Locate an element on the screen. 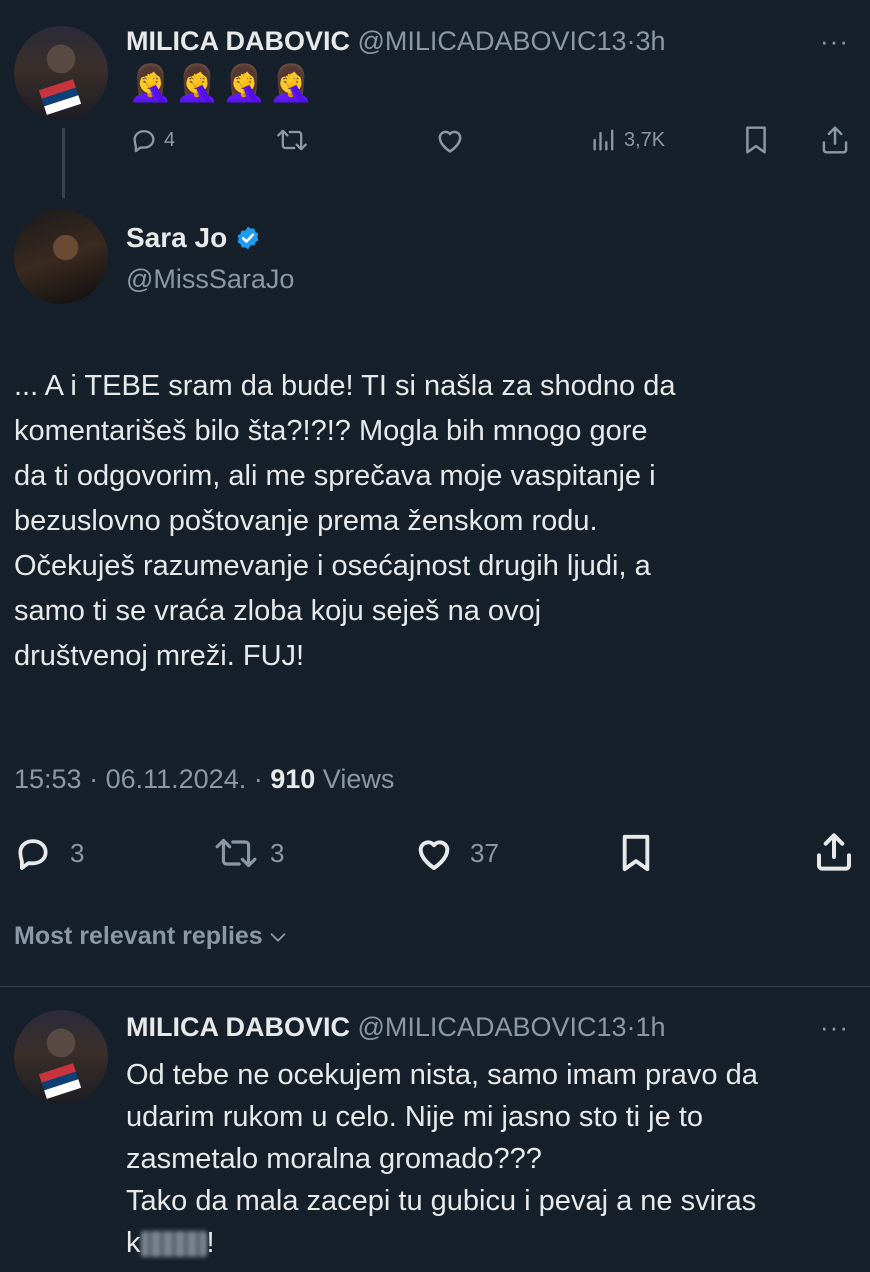  tweet3-header: MILICA DABOVIC @MILICADABOVIC13·1h is located at coordinates (396, 1027).